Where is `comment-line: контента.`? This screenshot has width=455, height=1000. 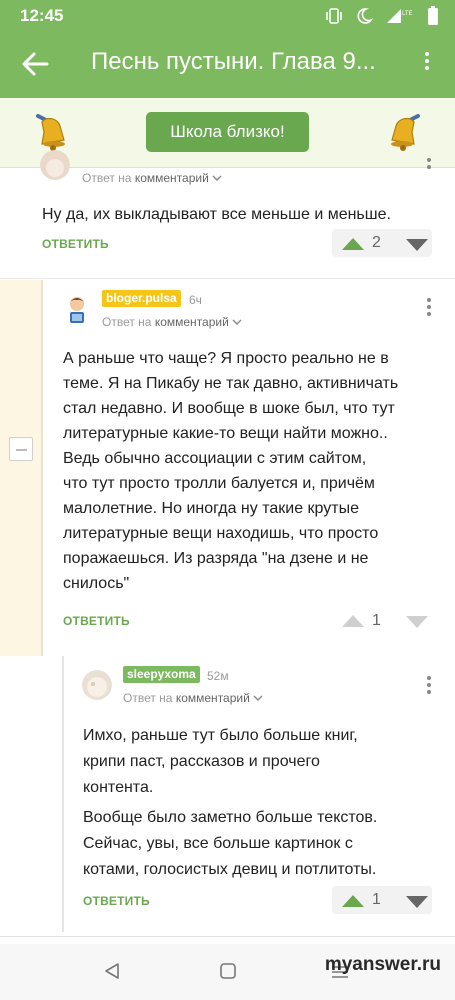
comment-line: контента. is located at coordinates (118, 787).